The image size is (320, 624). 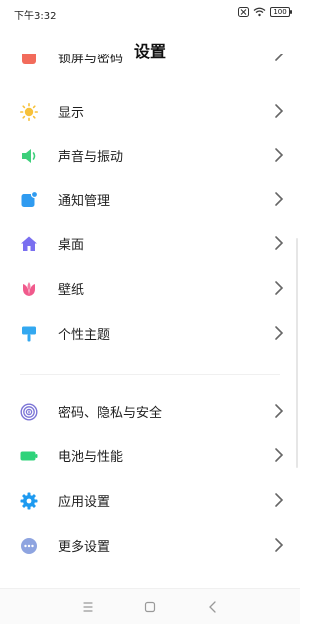 What do you see at coordinates (150, 374) in the screenshot?
I see `section-divider` at bounding box center [150, 374].